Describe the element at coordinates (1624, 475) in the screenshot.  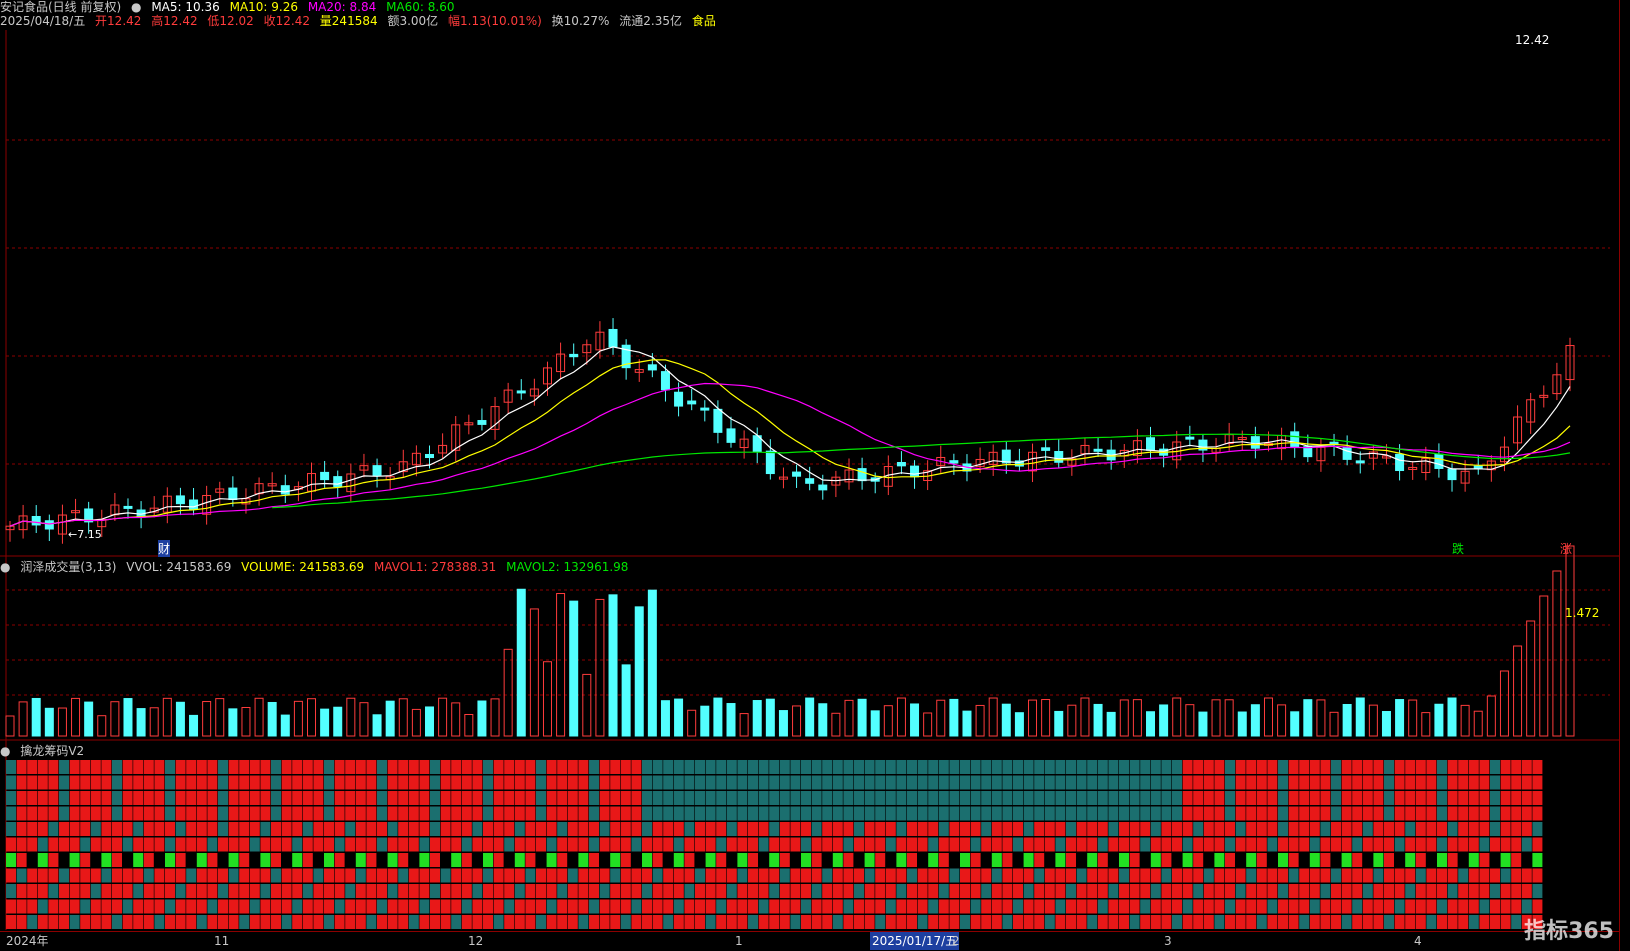
I see `right-scroll-strip` at that location.